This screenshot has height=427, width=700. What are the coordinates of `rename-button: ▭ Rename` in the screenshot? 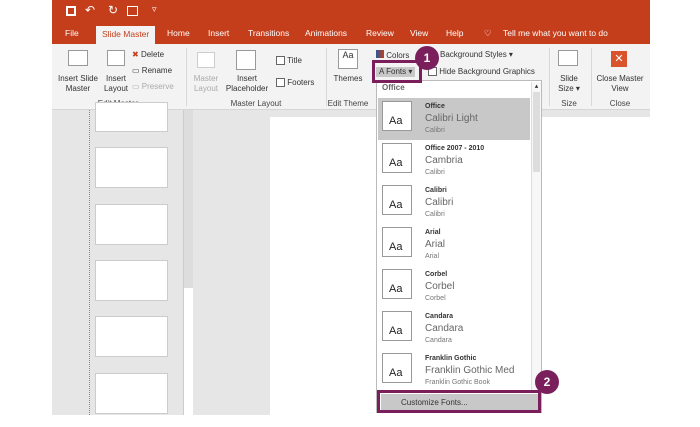 It's located at (152, 71).